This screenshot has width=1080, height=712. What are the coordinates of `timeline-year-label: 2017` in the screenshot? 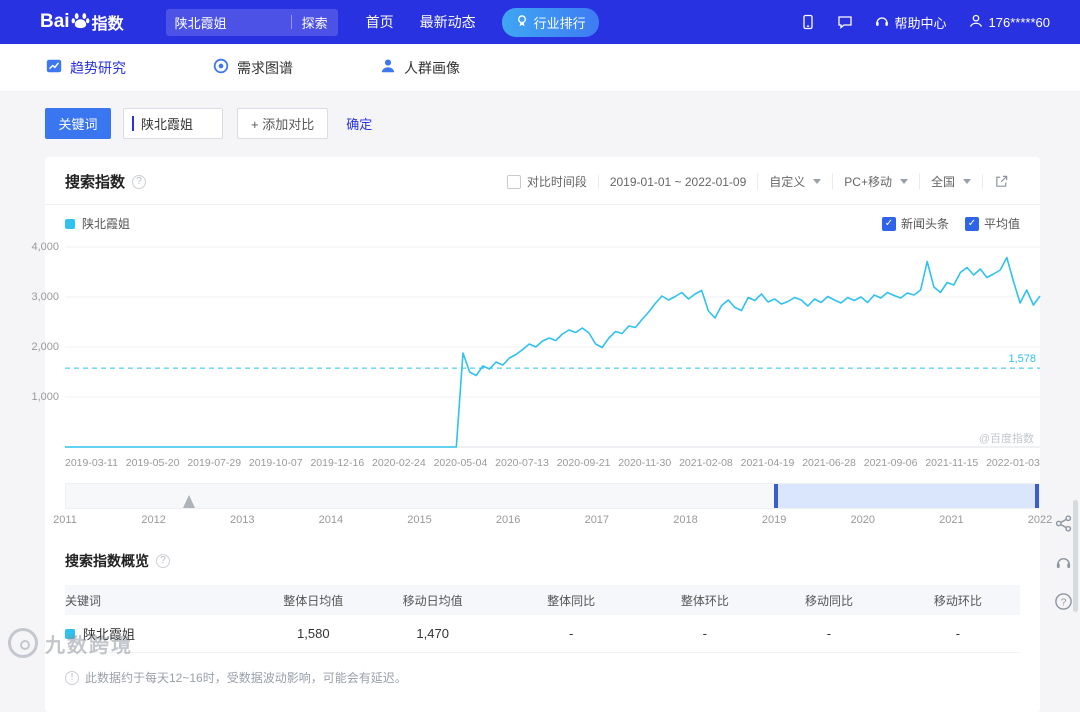 It's located at (597, 520).